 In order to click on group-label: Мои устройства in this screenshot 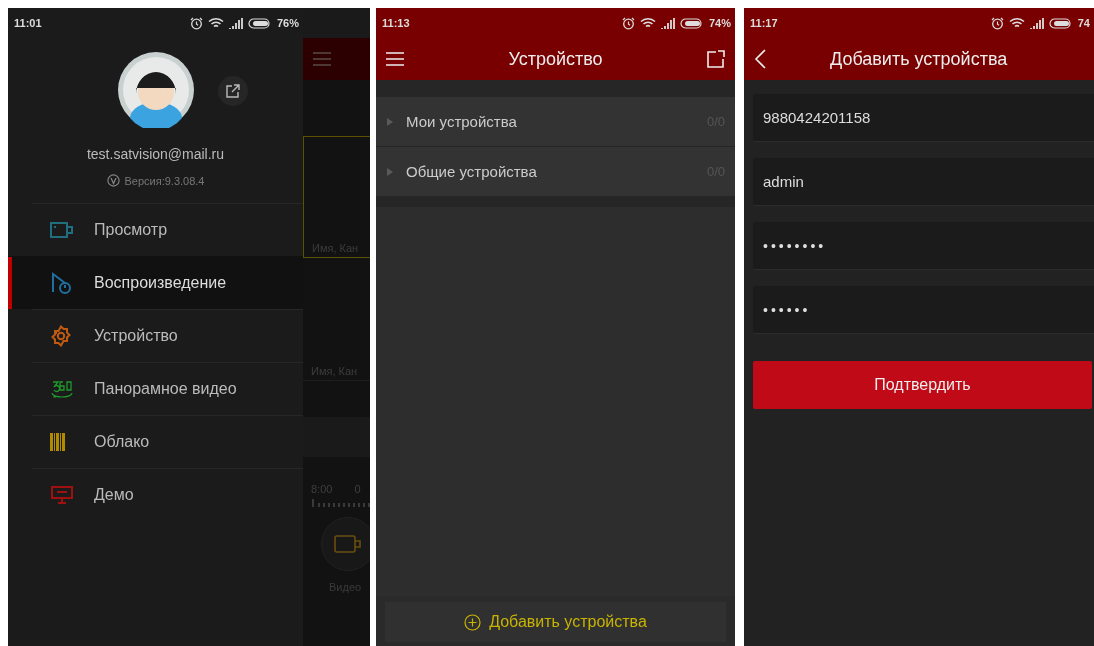, I will do `click(462, 121)`.